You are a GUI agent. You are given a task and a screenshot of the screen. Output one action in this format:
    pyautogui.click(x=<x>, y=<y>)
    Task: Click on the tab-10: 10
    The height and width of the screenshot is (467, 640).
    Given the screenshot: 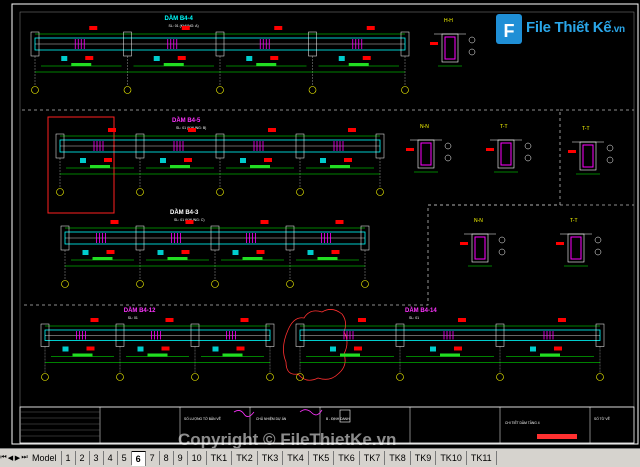 What is the action you would take?
    pyautogui.click(x=197, y=458)
    